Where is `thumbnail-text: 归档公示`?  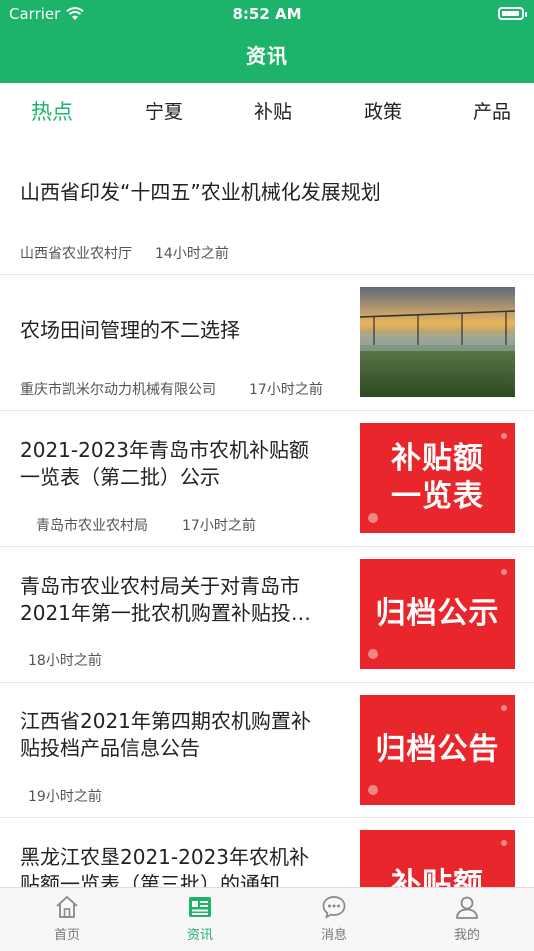
thumbnail-text: 归档公示 is located at coordinates (437, 613).